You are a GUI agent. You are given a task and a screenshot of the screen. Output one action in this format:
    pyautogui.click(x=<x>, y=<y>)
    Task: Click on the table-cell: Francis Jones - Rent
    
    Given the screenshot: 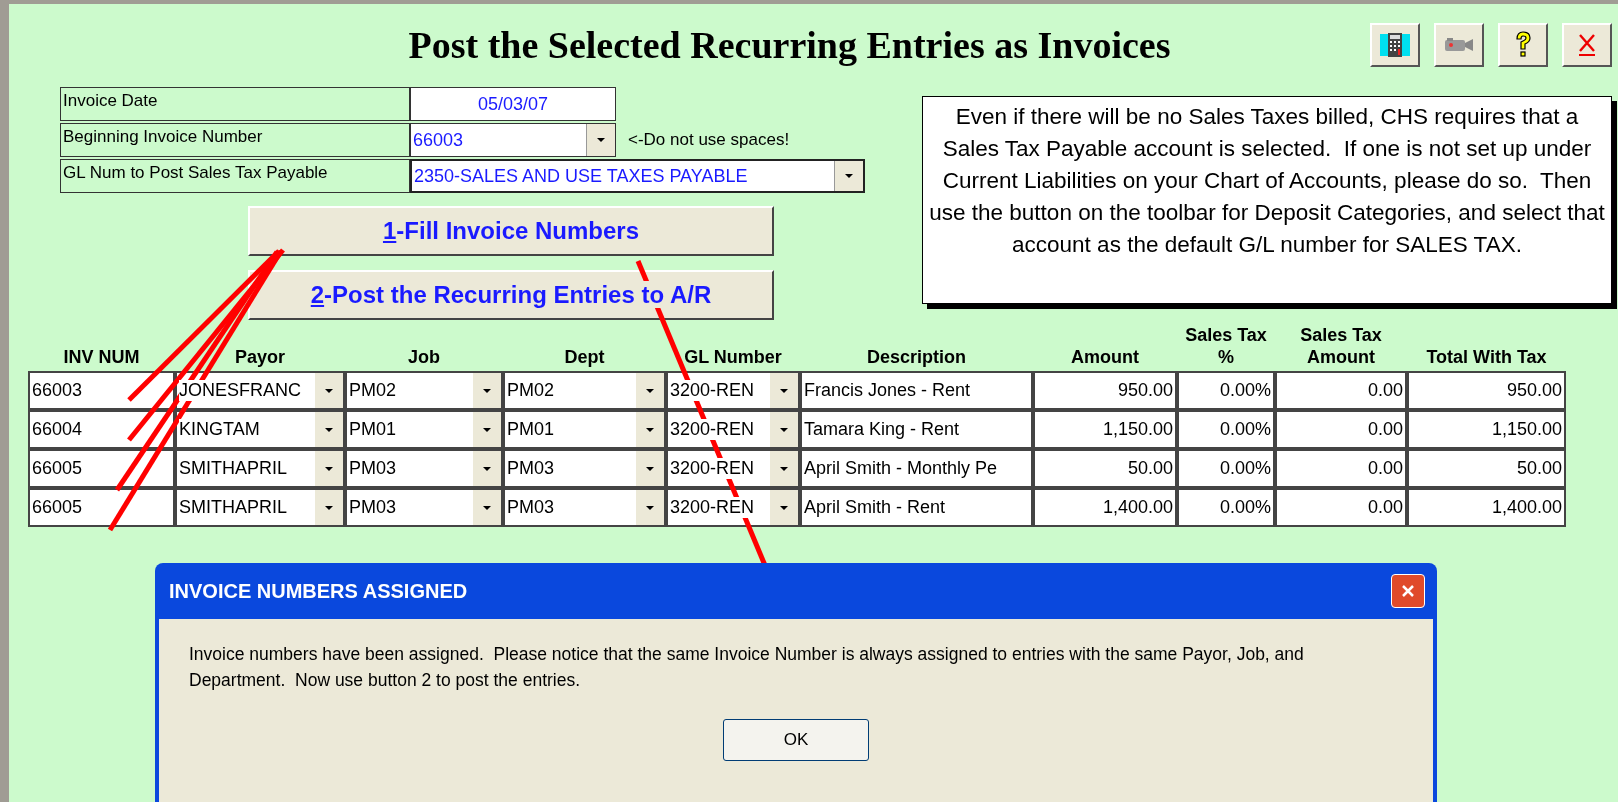 What is the action you would take?
    pyautogui.click(x=916, y=390)
    